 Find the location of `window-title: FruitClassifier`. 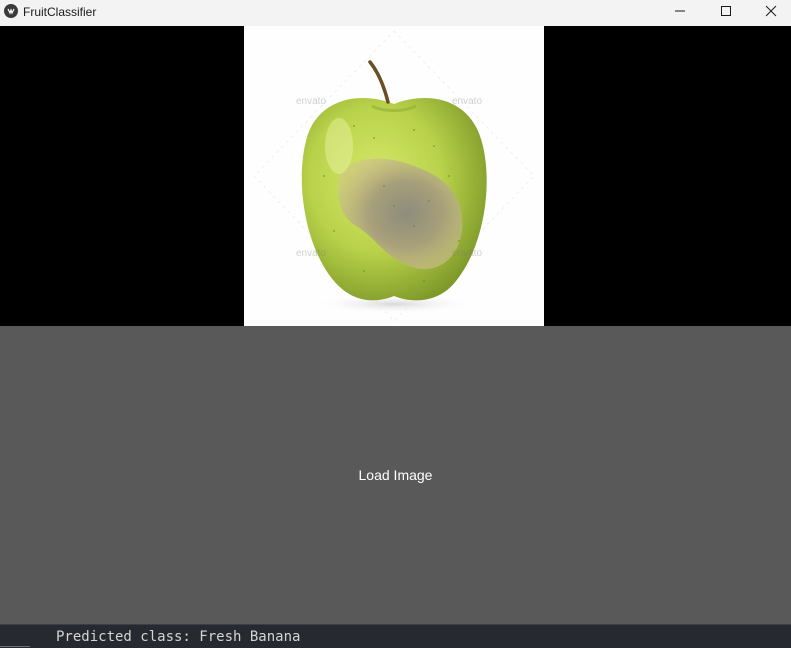

window-title: FruitClassifier is located at coordinates (60, 12).